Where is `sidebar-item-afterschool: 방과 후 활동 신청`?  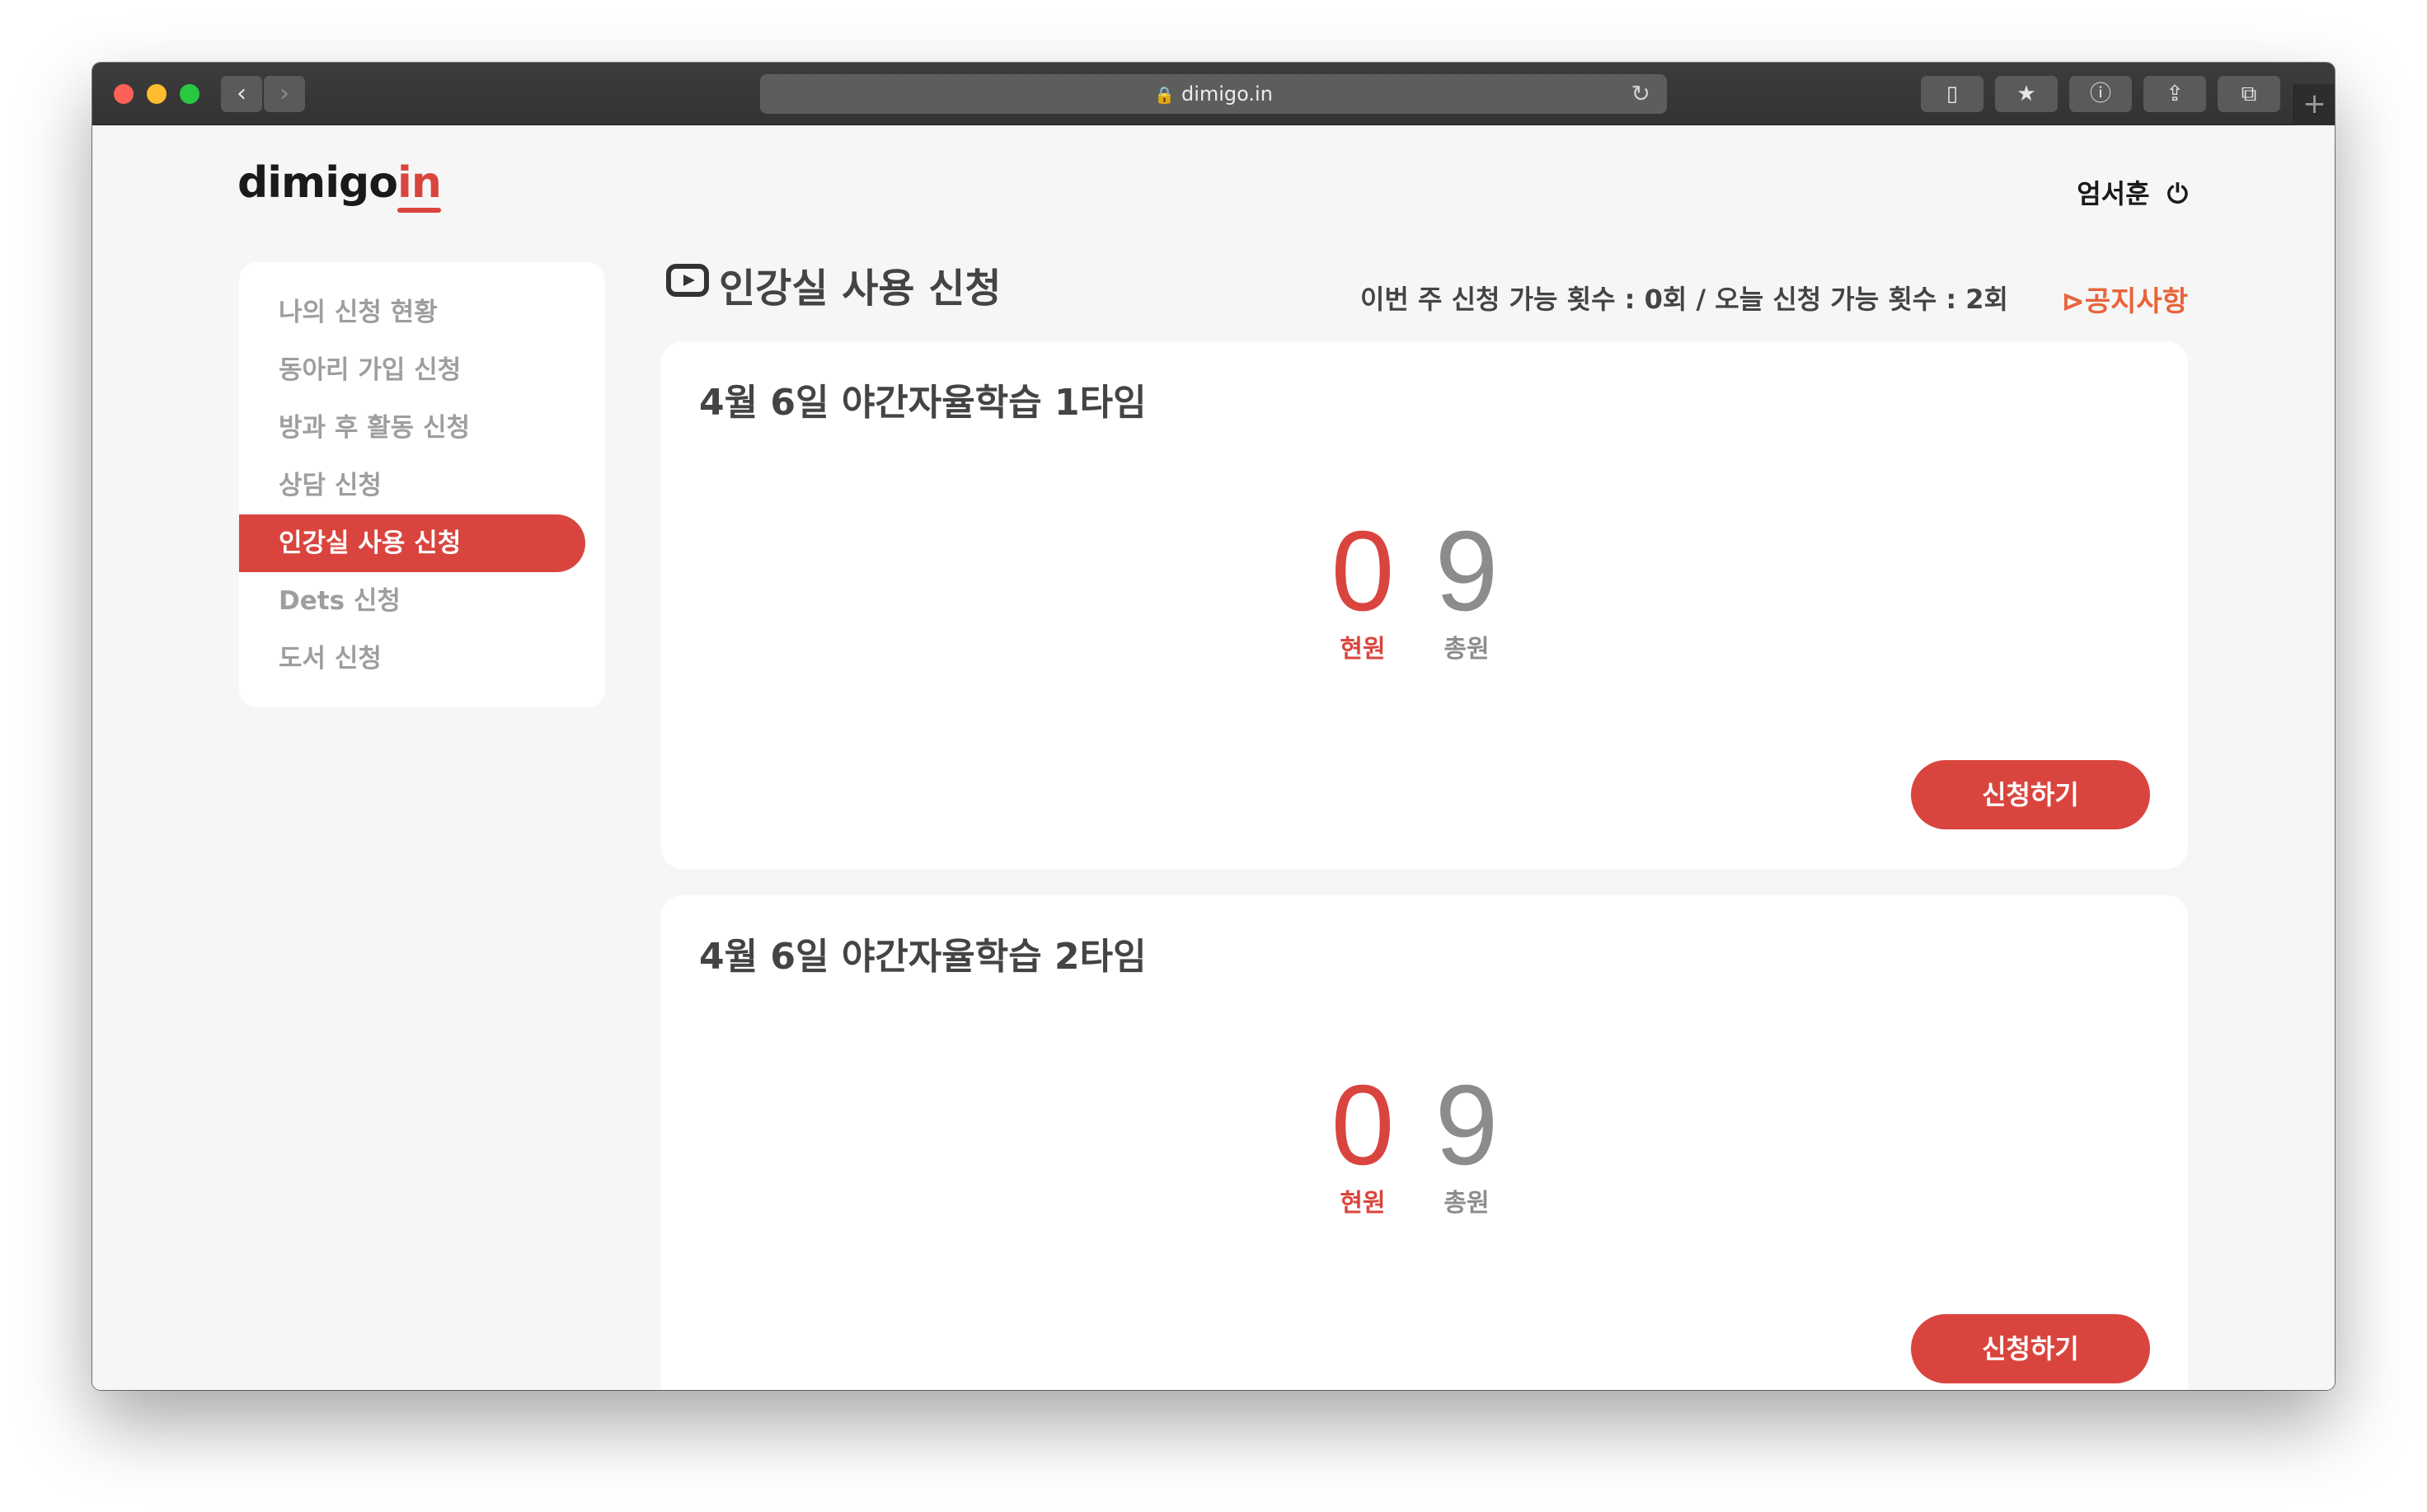 sidebar-item-afterschool: 방과 후 활동 신청 is located at coordinates (412, 428).